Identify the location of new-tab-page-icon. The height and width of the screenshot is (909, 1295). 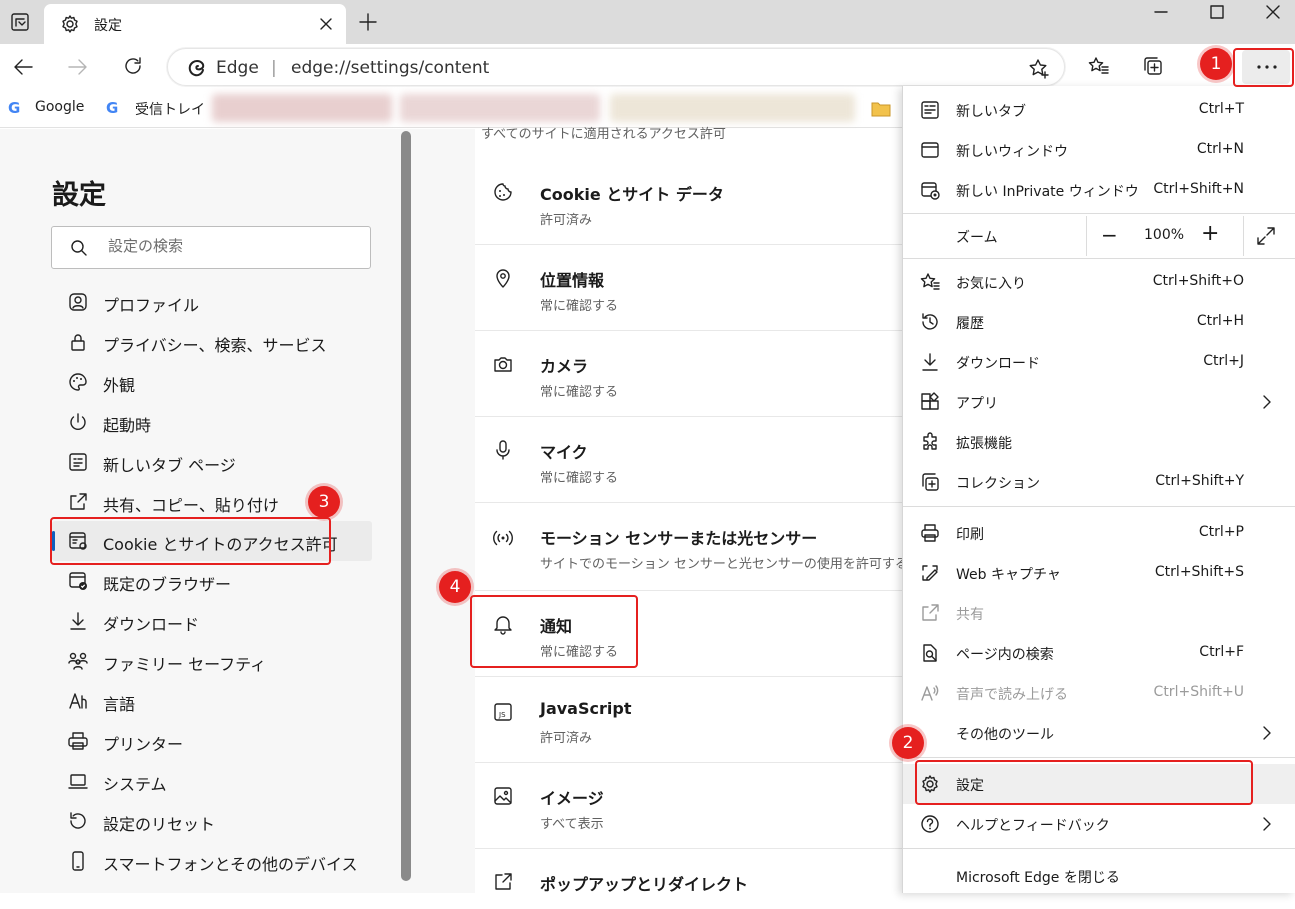
(78, 462).